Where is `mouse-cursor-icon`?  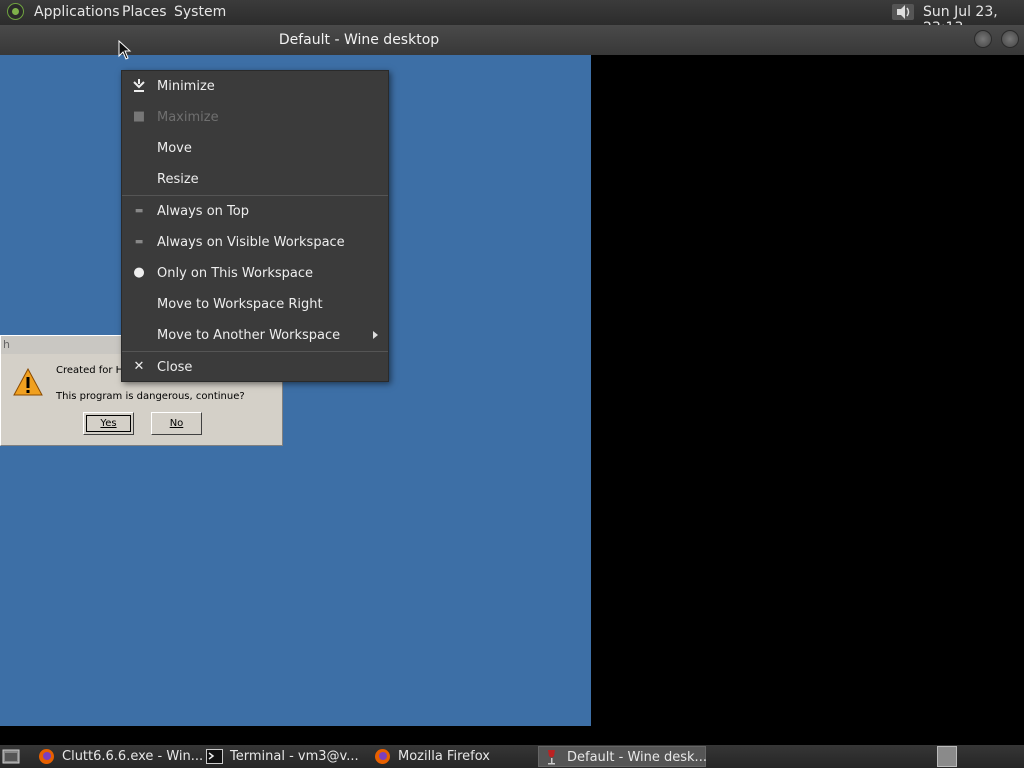 mouse-cursor-icon is located at coordinates (125, 50).